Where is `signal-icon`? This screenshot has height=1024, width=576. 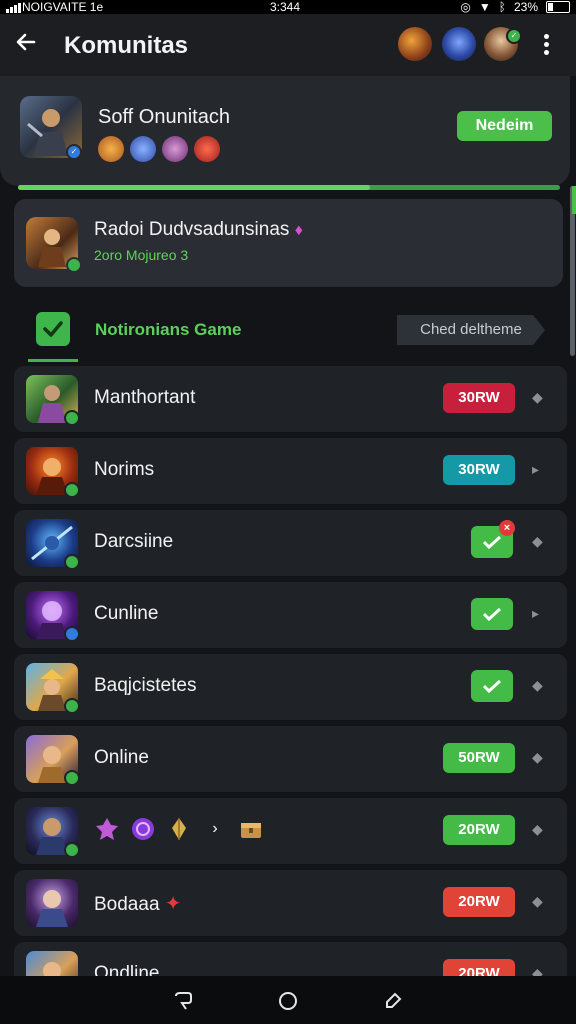
signal-icon is located at coordinates (13, 8).